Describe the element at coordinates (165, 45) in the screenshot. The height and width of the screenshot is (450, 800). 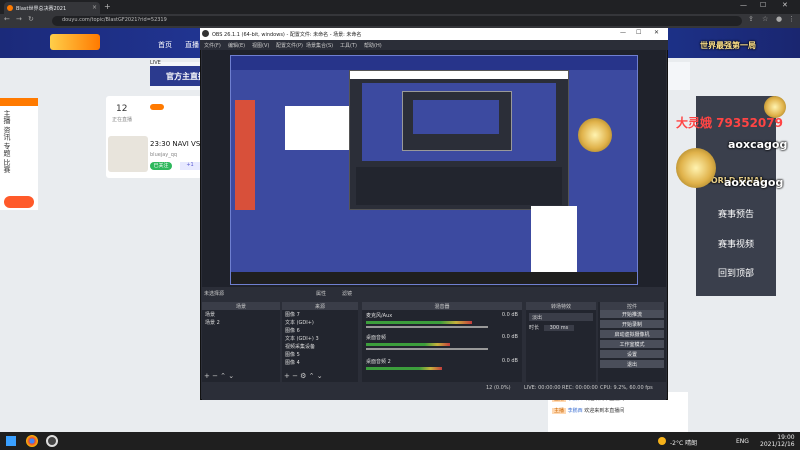
I see `nav-home: 首页` at that location.